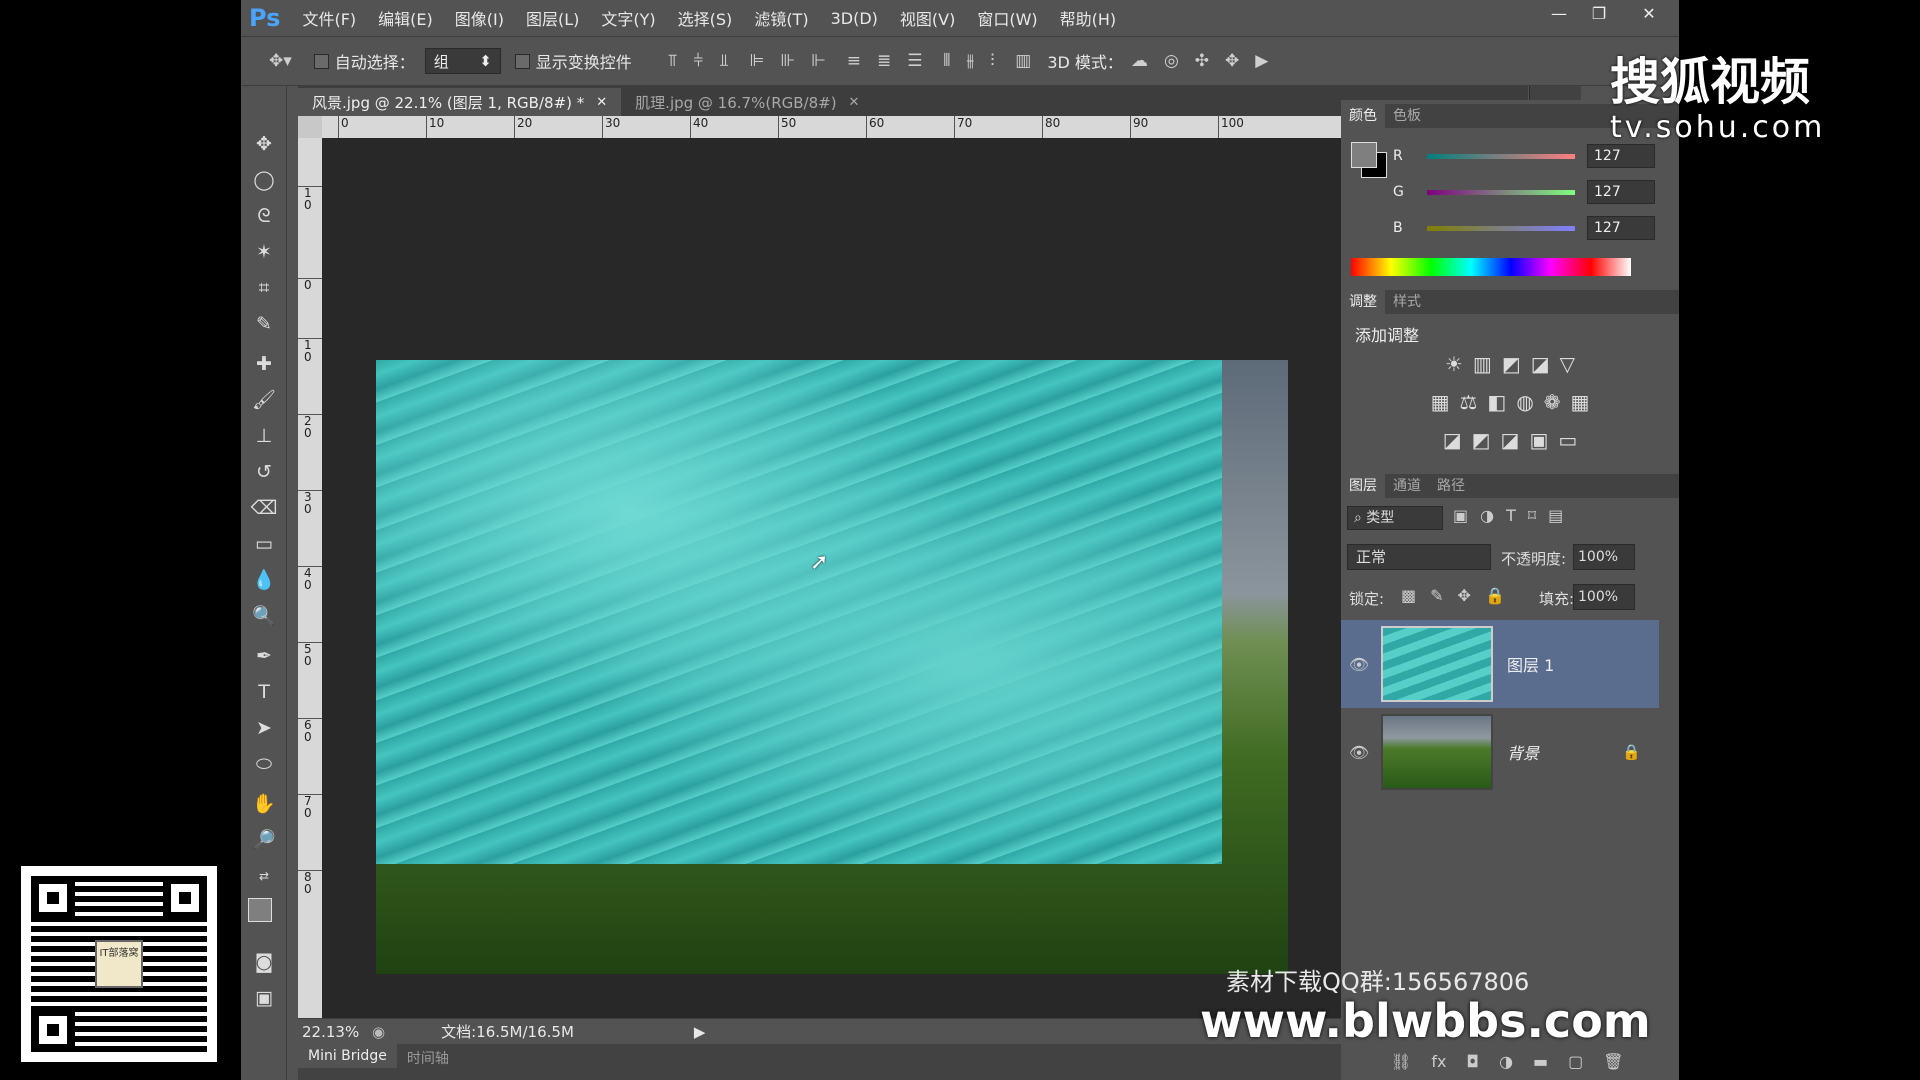 This screenshot has width=1920, height=1080. Describe the element at coordinates (378, 1032) in the screenshot. I see `share-icon: ◉` at that location.